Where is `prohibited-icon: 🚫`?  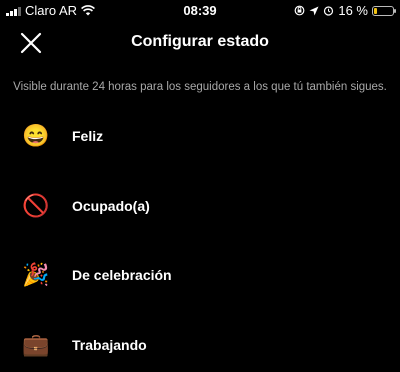 prohibited-icon: 🚫 is located at coordinates (36, 205).